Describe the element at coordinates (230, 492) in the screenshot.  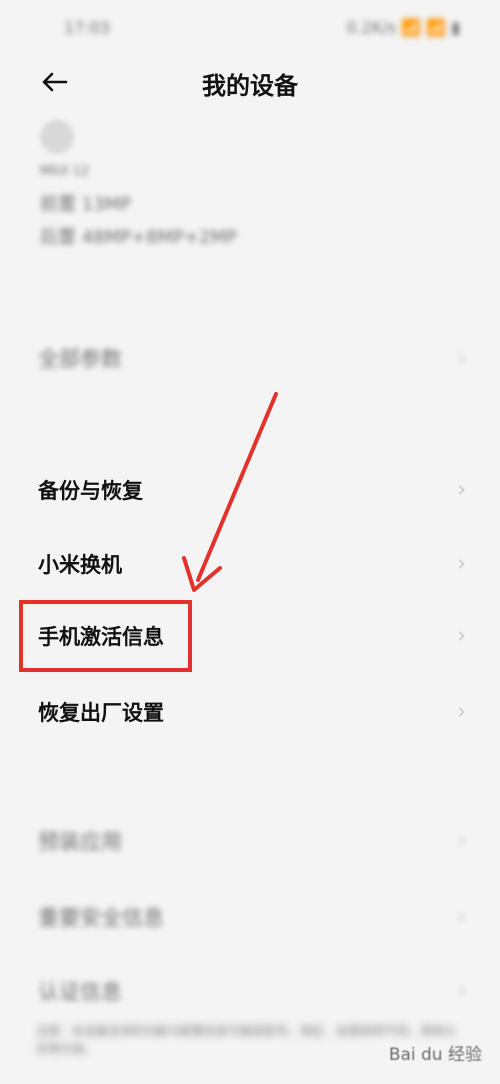
I see `annotation-arrow-icon` at that location.